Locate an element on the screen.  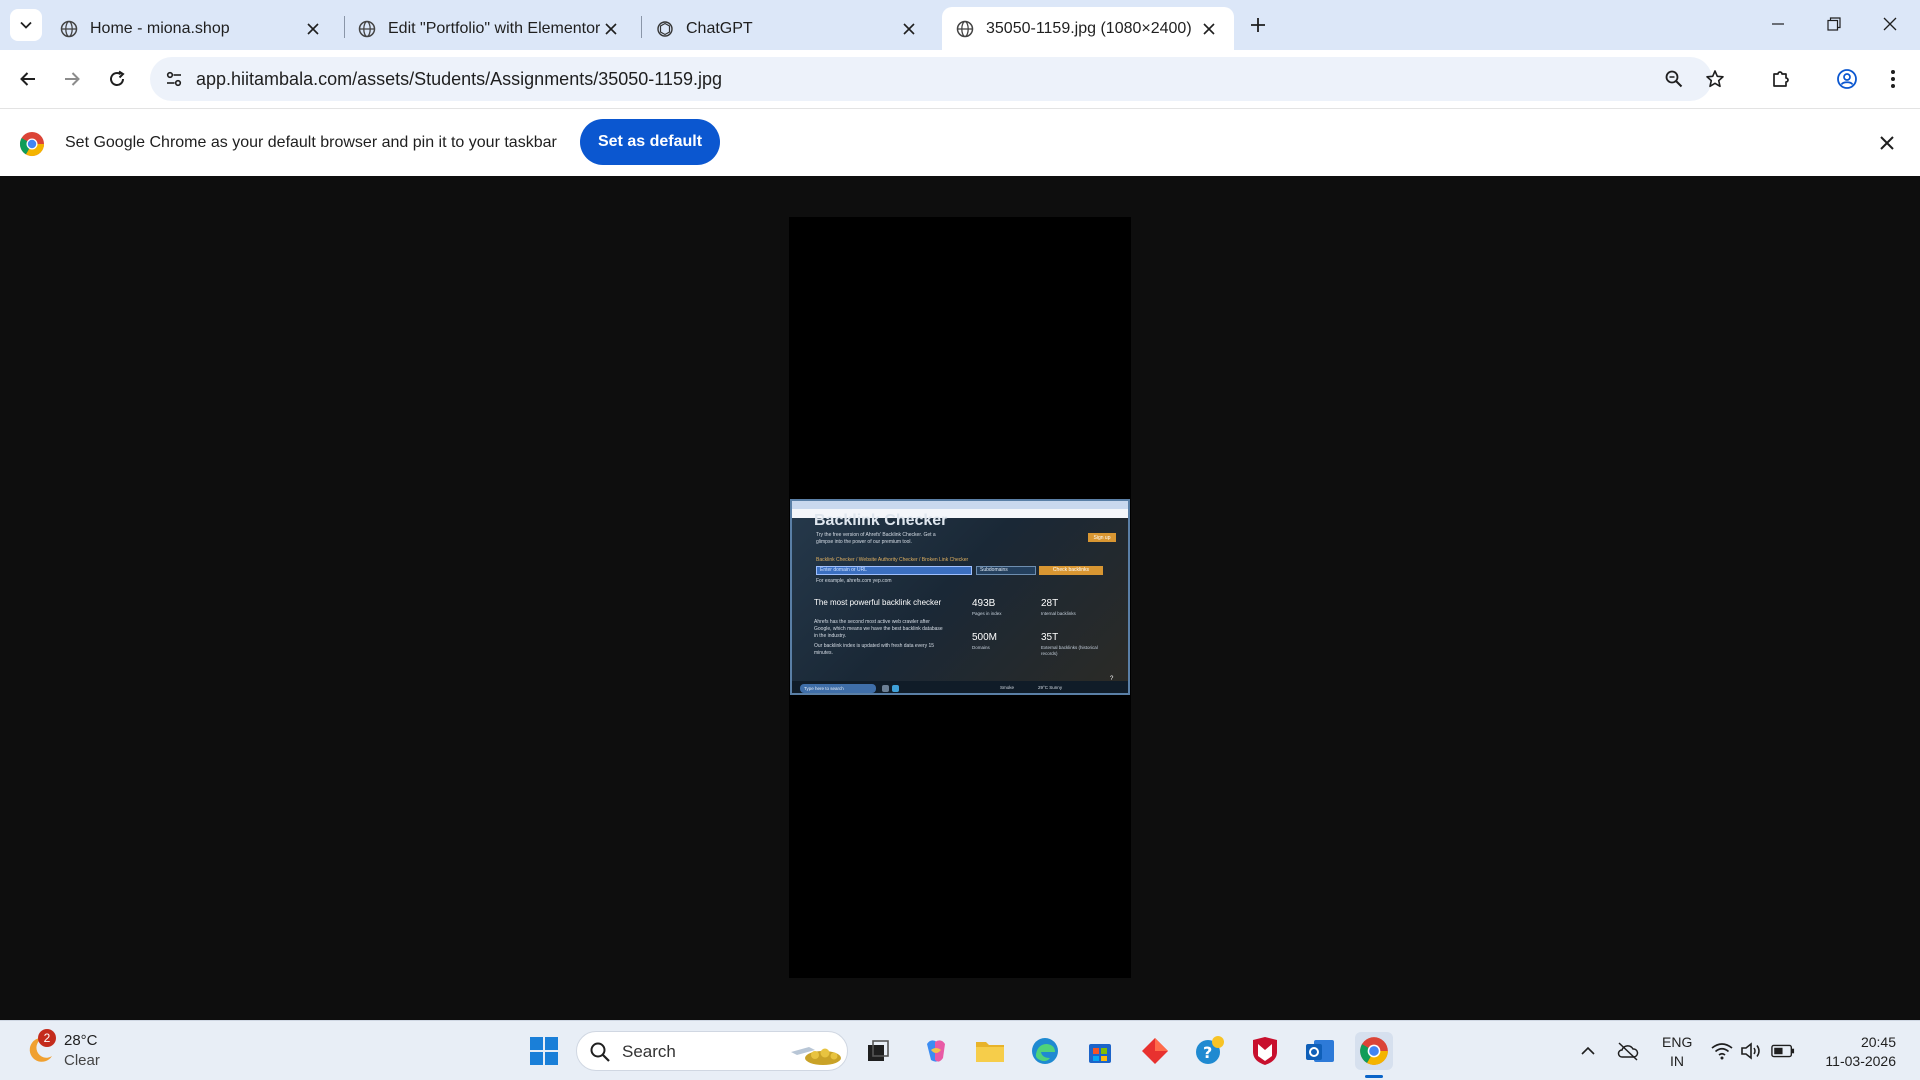
extensions-button is located at coordinates (1781, 79).